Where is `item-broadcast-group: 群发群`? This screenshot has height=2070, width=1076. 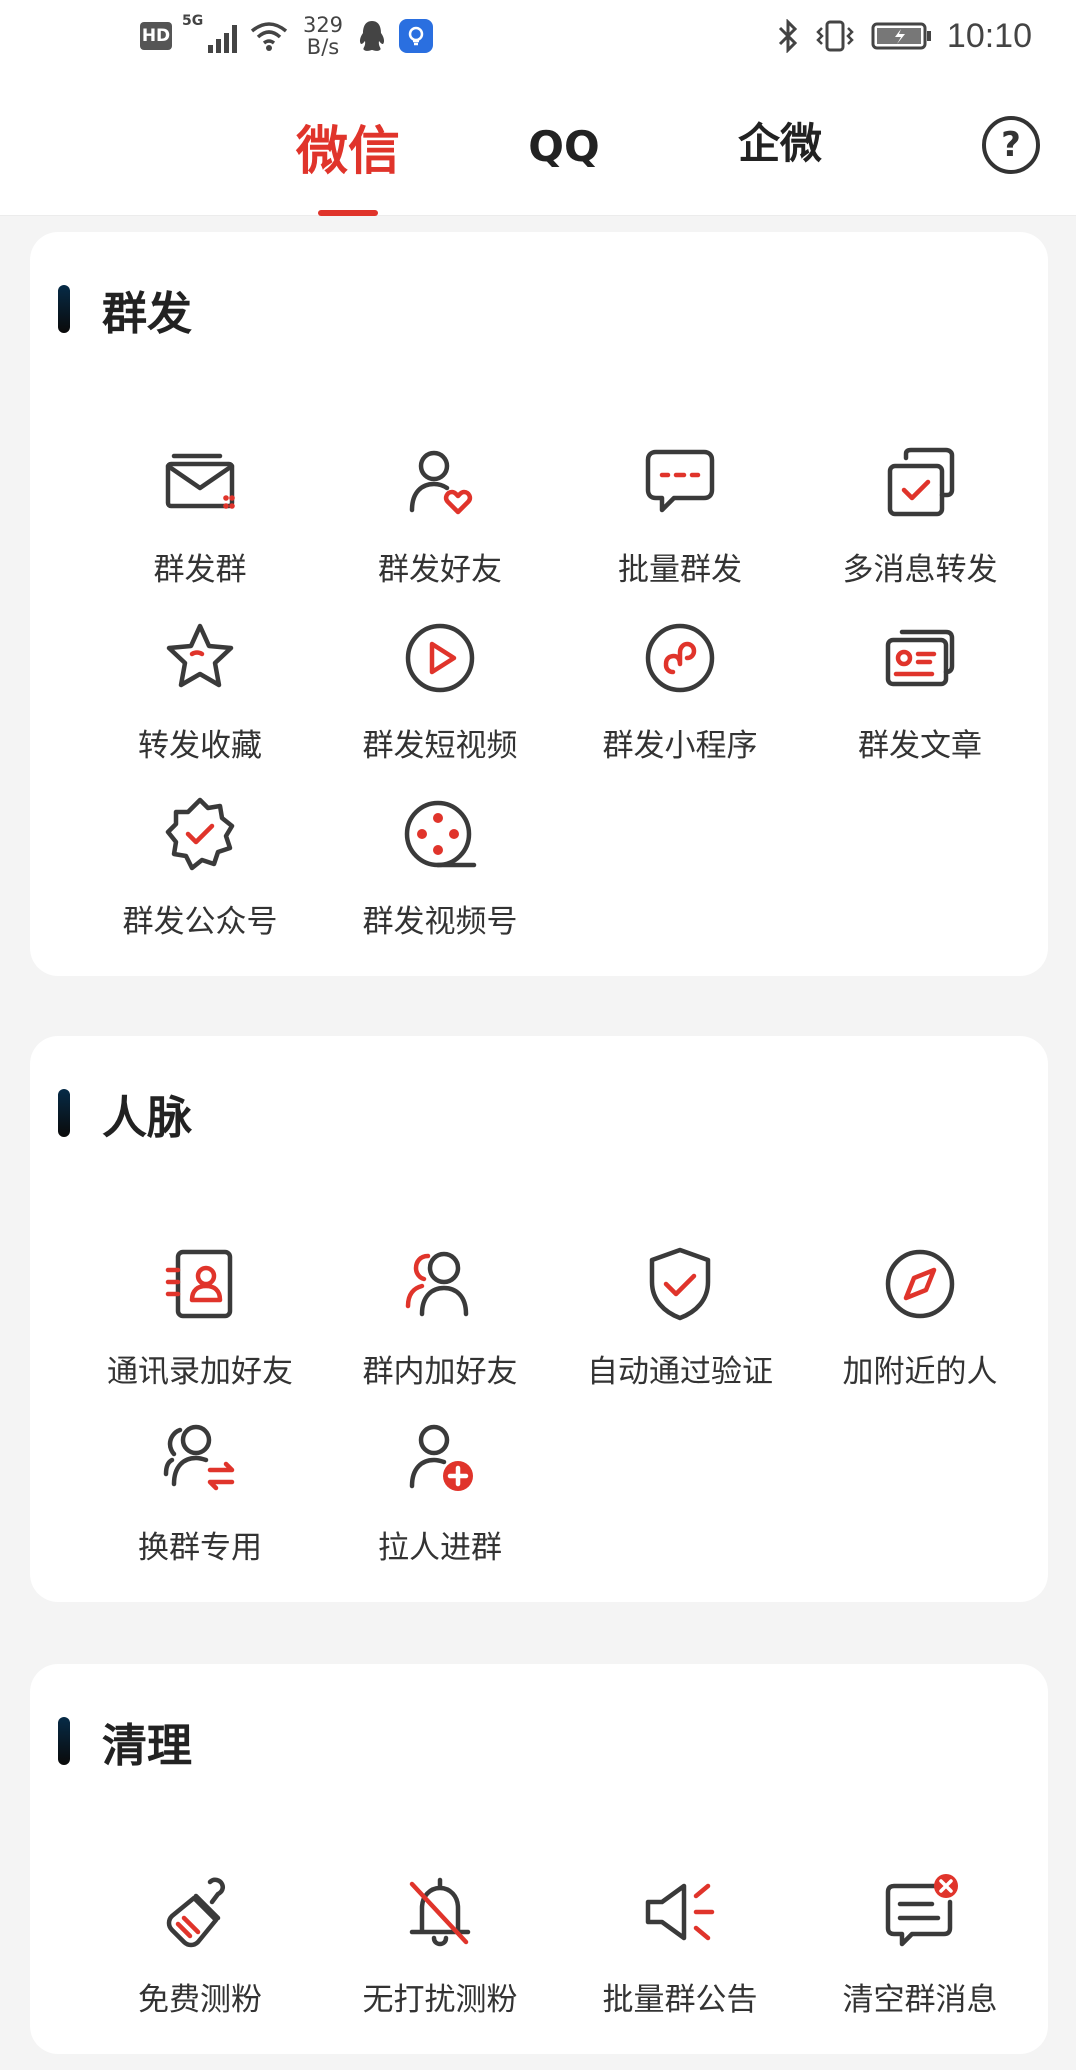 item-broadcast-group: 群发群 is located at coordinates (200, 520).